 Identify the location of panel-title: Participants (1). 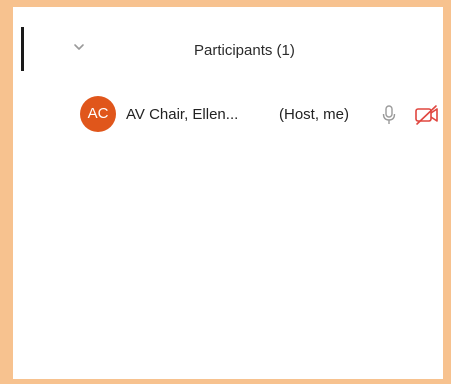
(244, 50).